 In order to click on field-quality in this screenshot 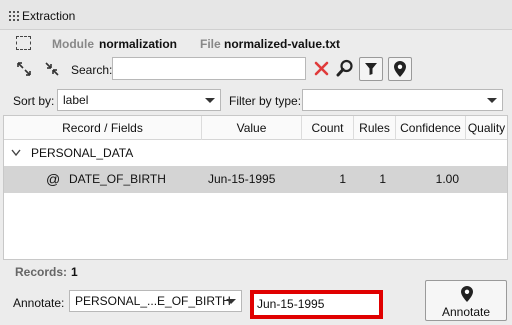, I will do `click(486, 179)`.